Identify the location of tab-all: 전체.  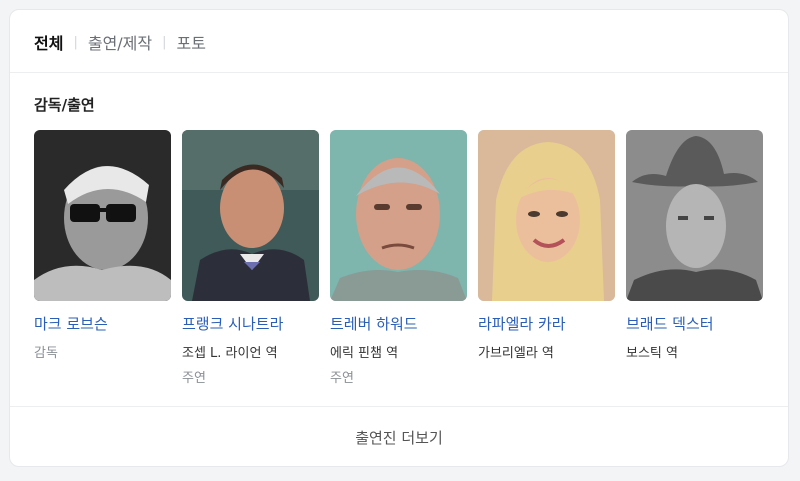
(48, 42).